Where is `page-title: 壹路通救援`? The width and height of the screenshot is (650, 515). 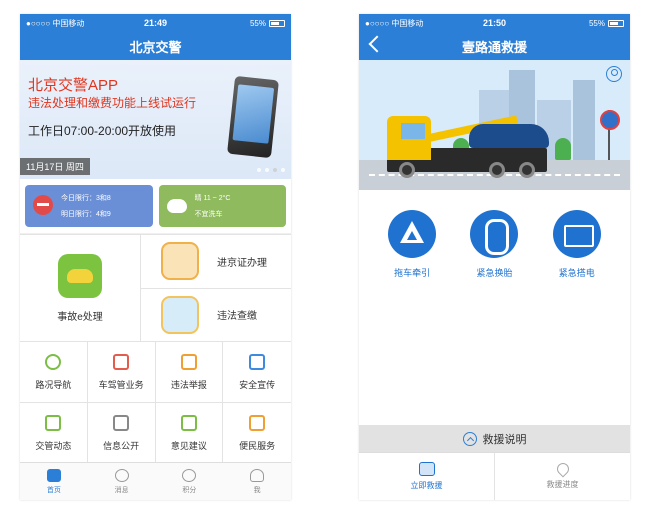 page-title: 壹路通救援 is located at coordinates (494, 47).